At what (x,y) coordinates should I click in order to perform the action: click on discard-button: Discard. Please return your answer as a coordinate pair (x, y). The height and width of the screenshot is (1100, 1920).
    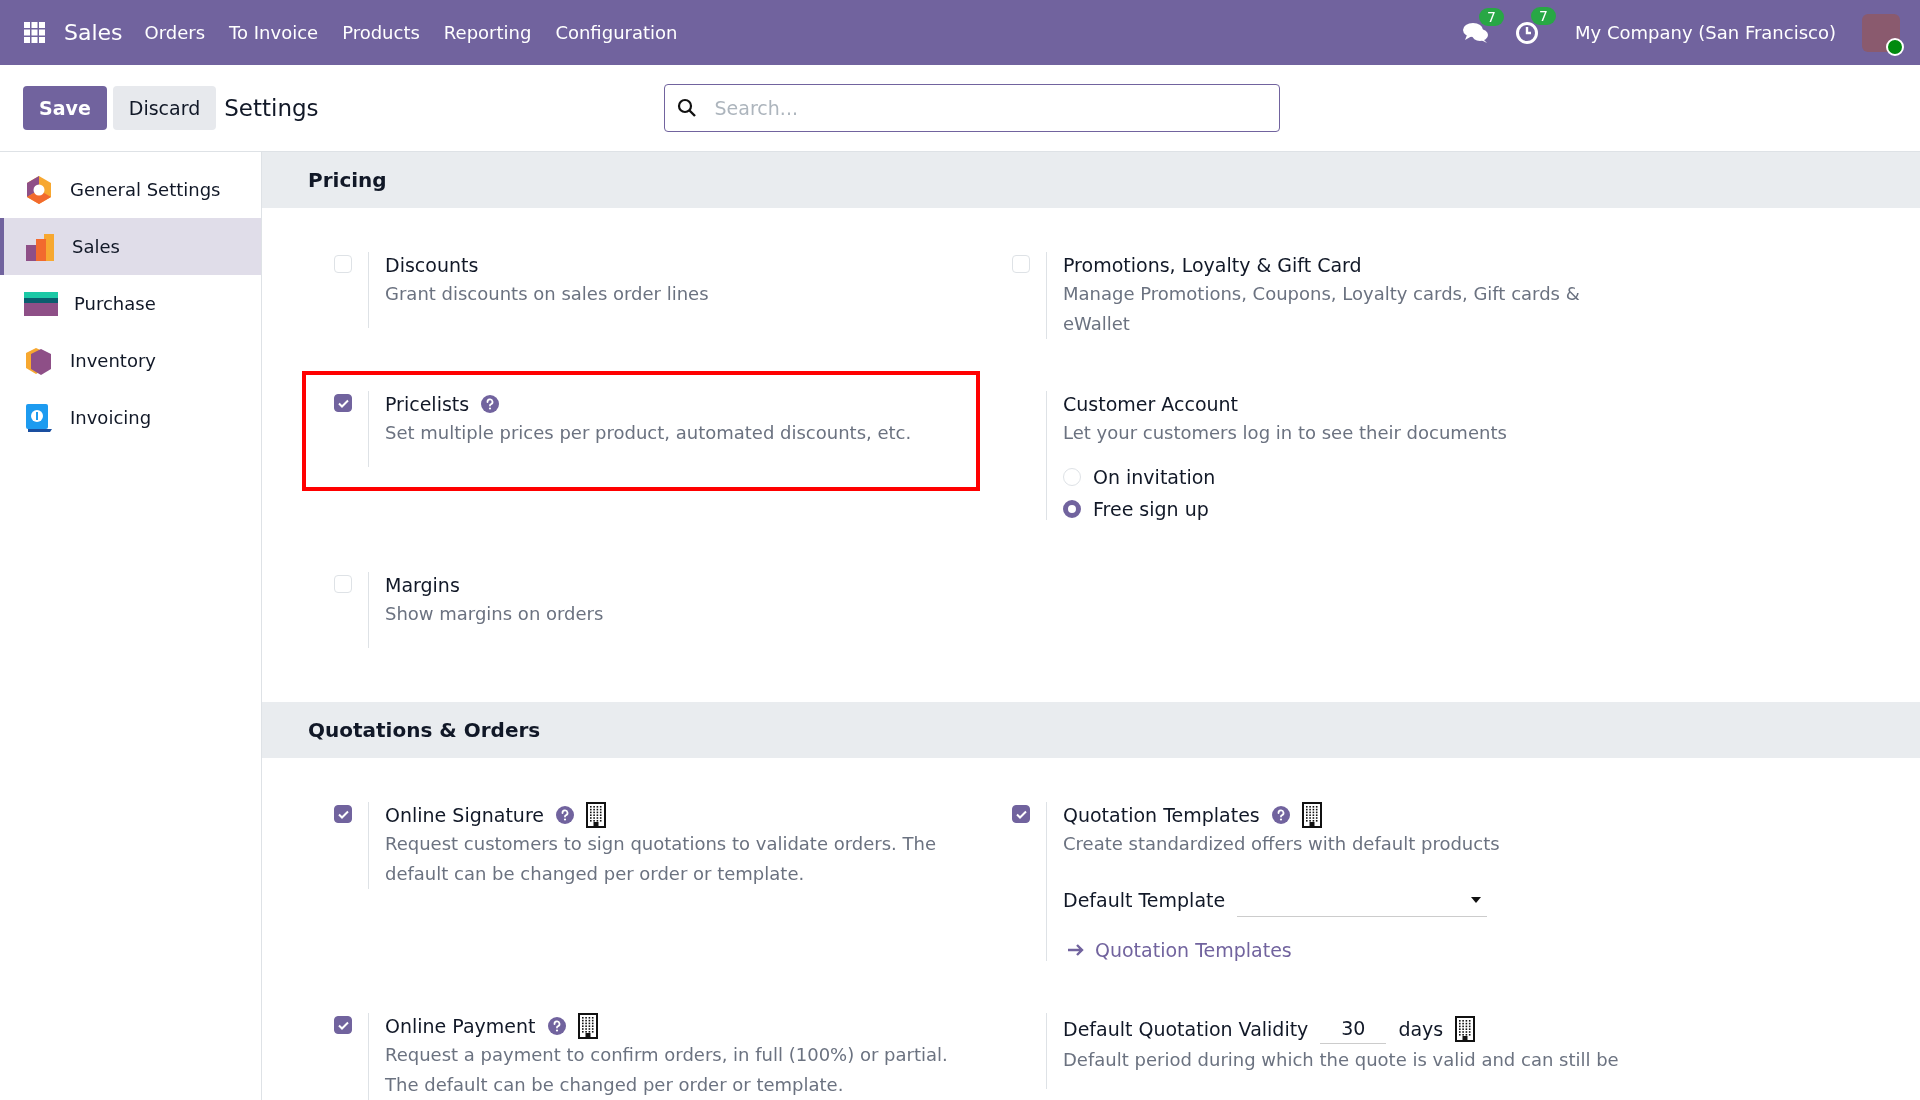
    Looking at the image, I should click on (164, 108).